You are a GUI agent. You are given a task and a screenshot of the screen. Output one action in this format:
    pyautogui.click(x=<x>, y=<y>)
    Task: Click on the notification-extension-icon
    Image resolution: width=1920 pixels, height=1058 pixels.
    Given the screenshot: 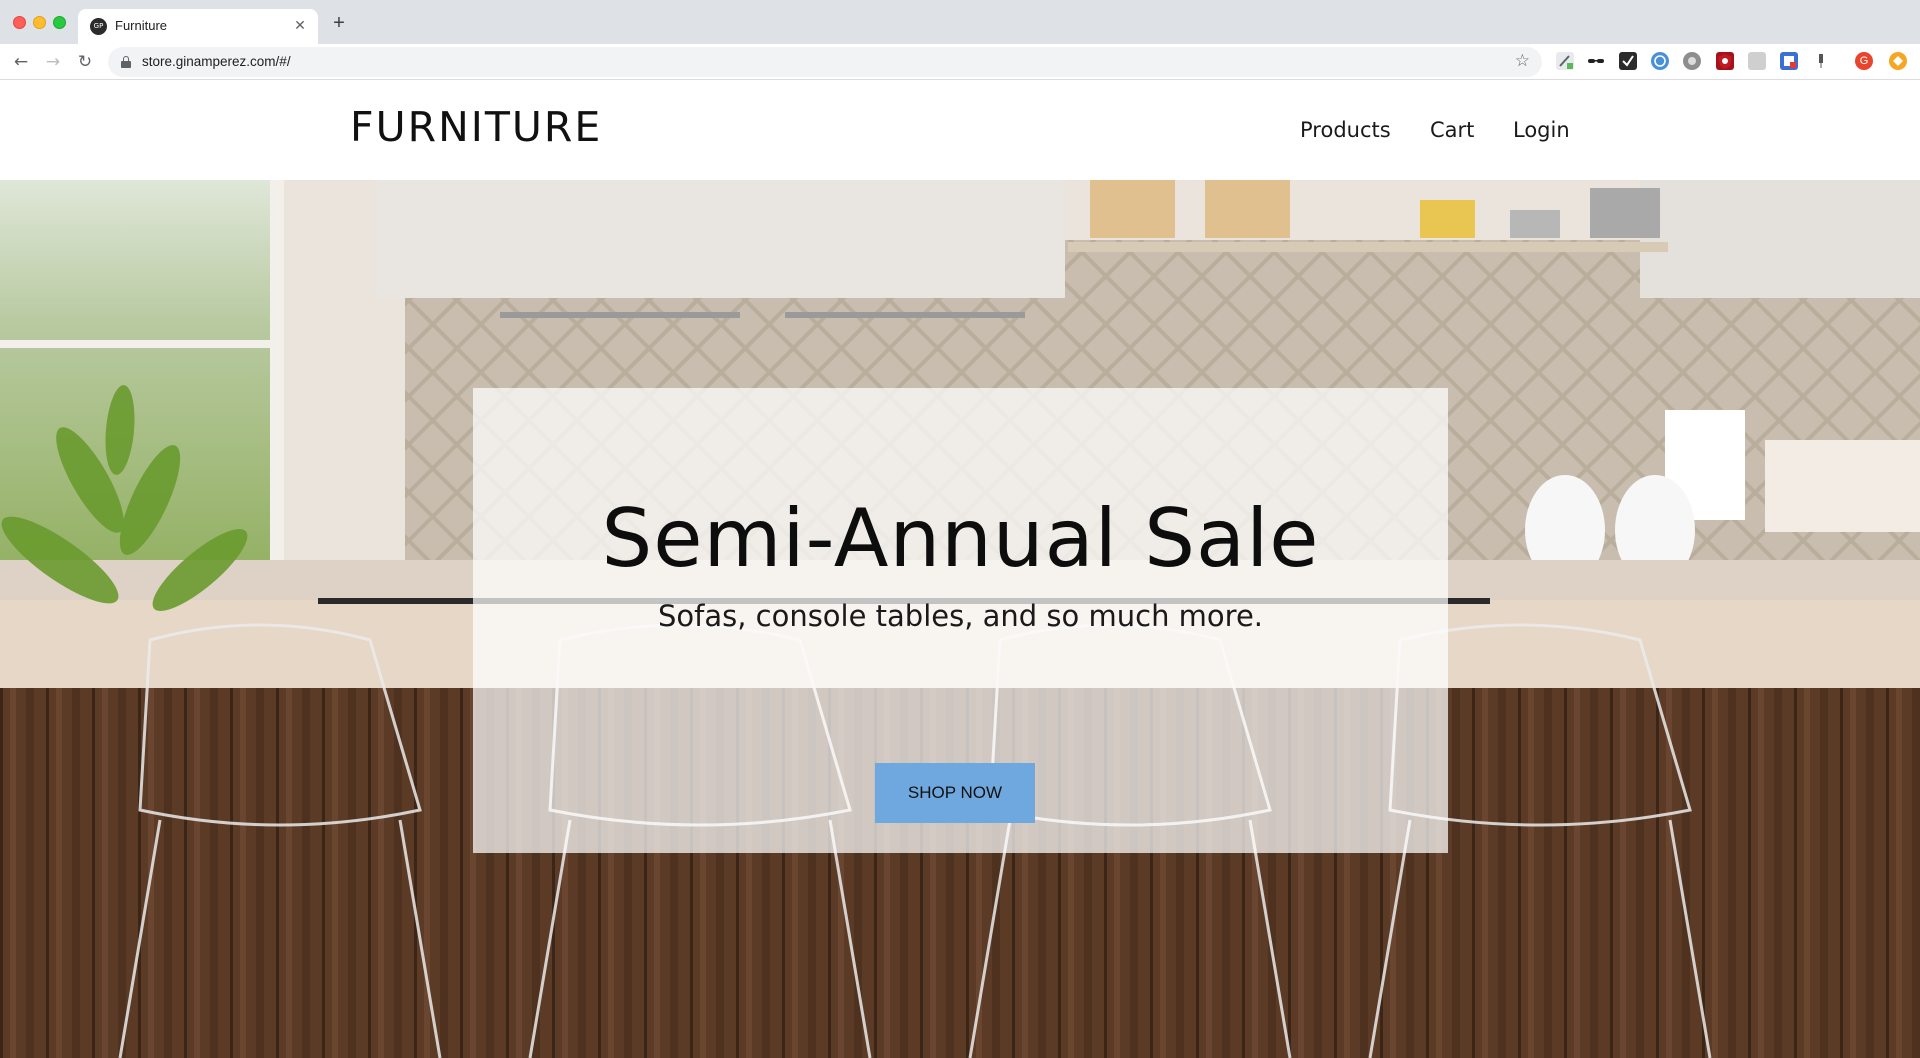 What is the action you would take?
    pyautogui.click(x=1898, y=61)
    